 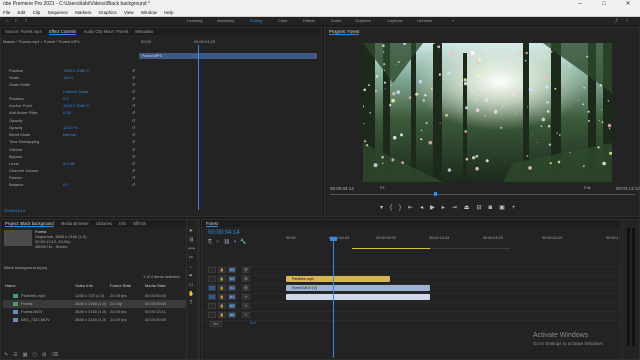 I want to click on razor-tool-icon: ✂, so click(x=191, y=258).